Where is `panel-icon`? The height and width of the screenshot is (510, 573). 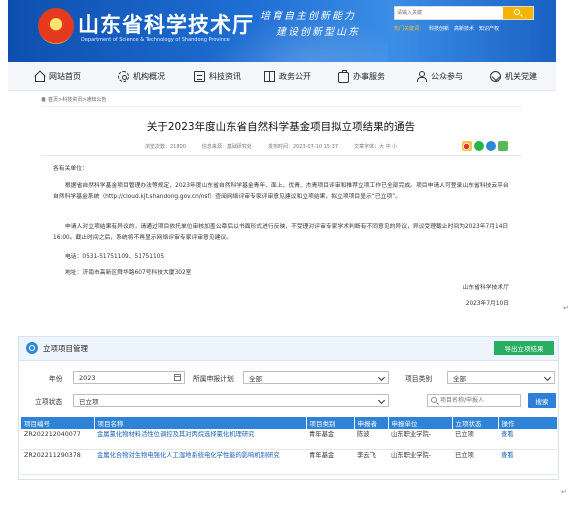
panel-icon is located at coordinates (32, 348).